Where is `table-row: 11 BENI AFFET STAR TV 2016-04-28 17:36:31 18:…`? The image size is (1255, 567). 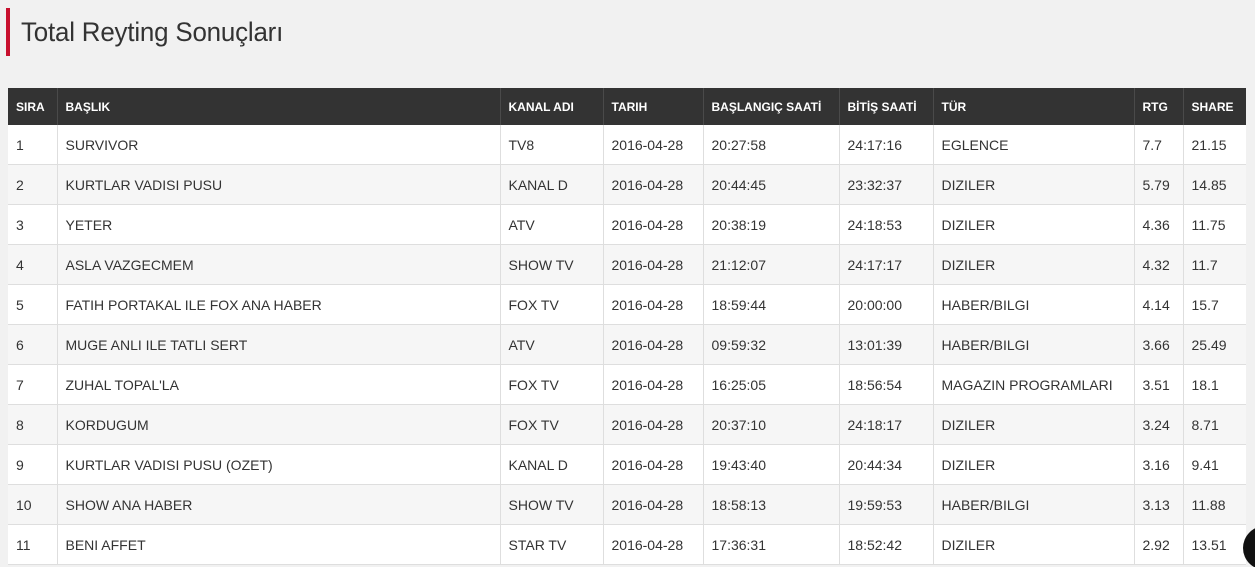
table-row: 11 BENI AFFET STAR TV 2016-04-28 17:36:31 18:… is located at coordinates (627, 544).